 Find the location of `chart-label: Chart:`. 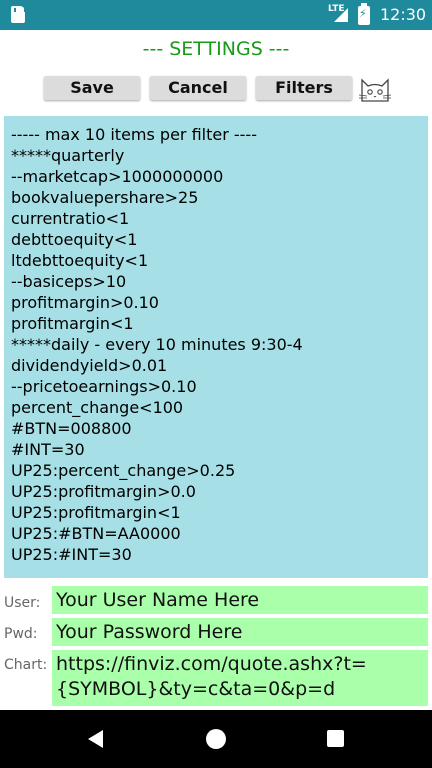

chart-label: Chart: is located at coordinates (26, 665).